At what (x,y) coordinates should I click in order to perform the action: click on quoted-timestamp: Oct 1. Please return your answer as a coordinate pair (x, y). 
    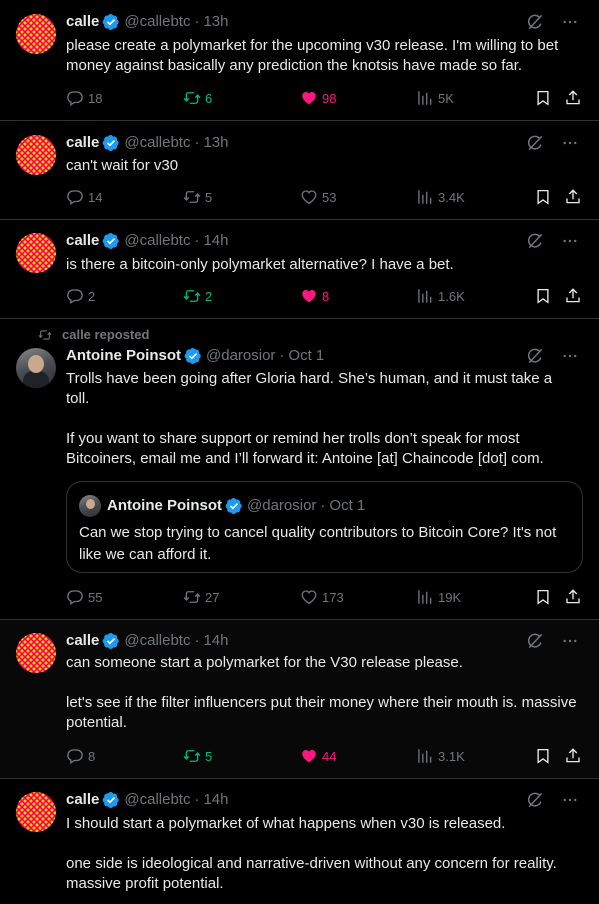
    Looking at the image, I should click on (347, 505).